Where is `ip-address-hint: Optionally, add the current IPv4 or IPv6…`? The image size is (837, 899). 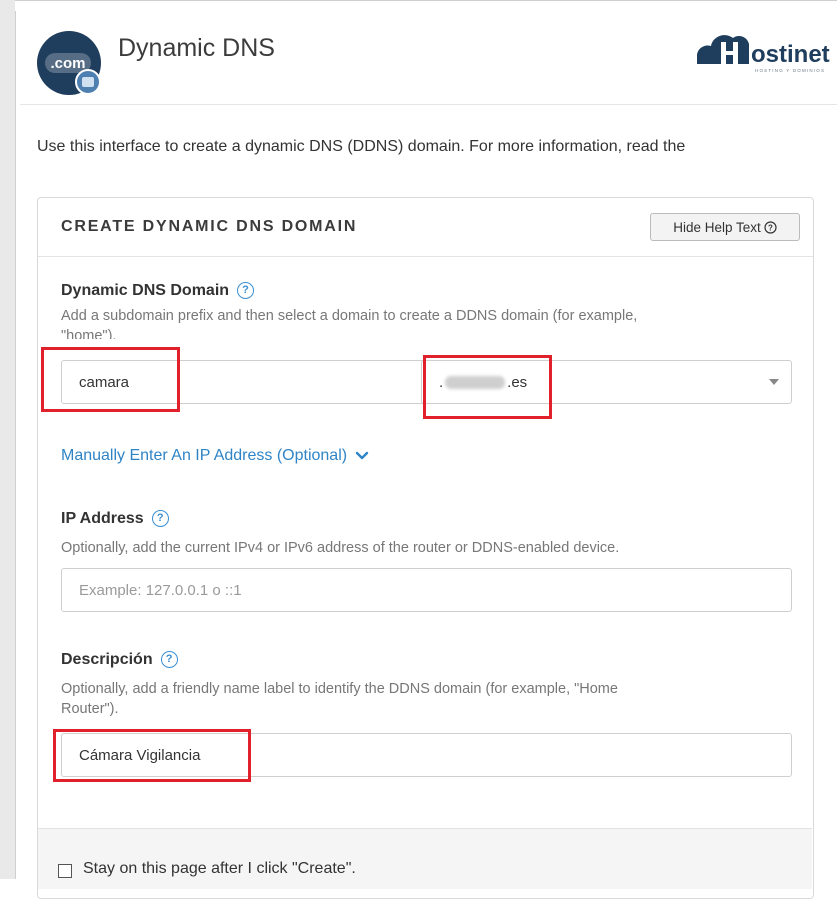
ip-address-hint: Optionally, add the current IPv4 or IPv6… is located at coordinates (340, 548).